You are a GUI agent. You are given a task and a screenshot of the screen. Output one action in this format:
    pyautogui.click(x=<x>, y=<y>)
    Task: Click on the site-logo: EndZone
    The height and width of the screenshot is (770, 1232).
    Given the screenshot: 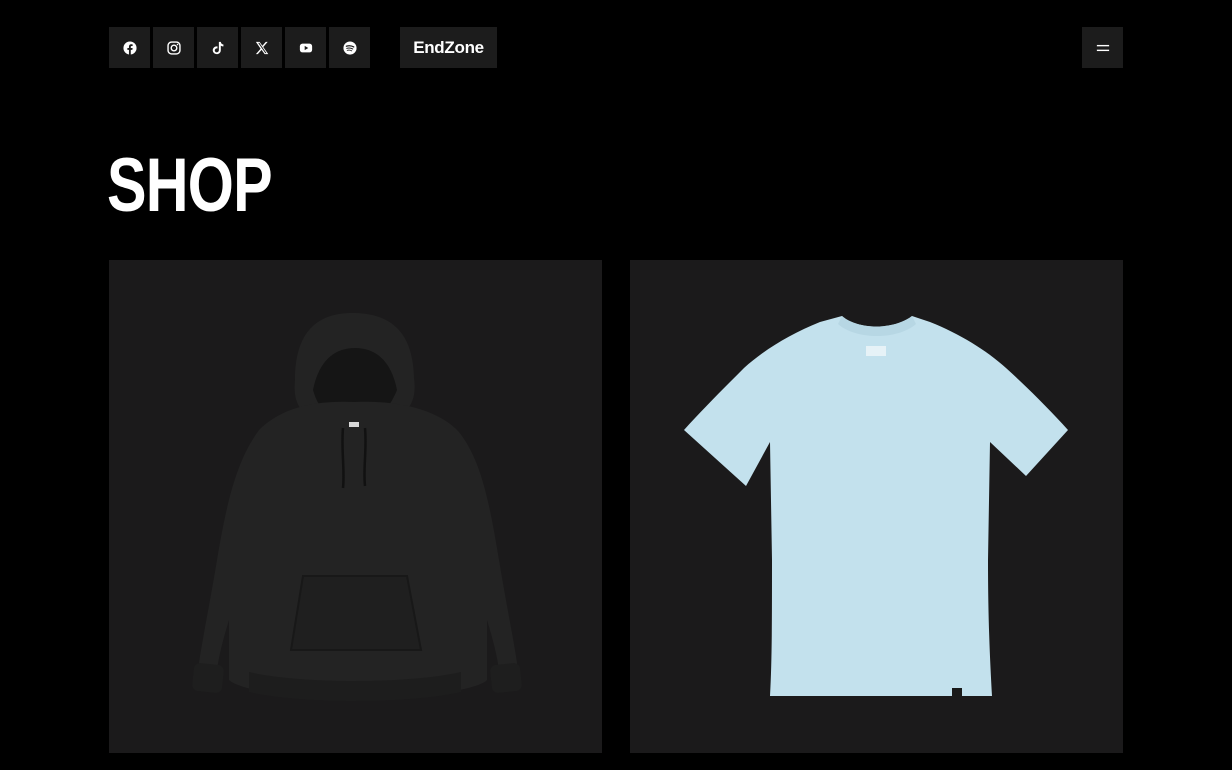 What is the action you would take?
    pyautogui.click(x=448, y=47)
    